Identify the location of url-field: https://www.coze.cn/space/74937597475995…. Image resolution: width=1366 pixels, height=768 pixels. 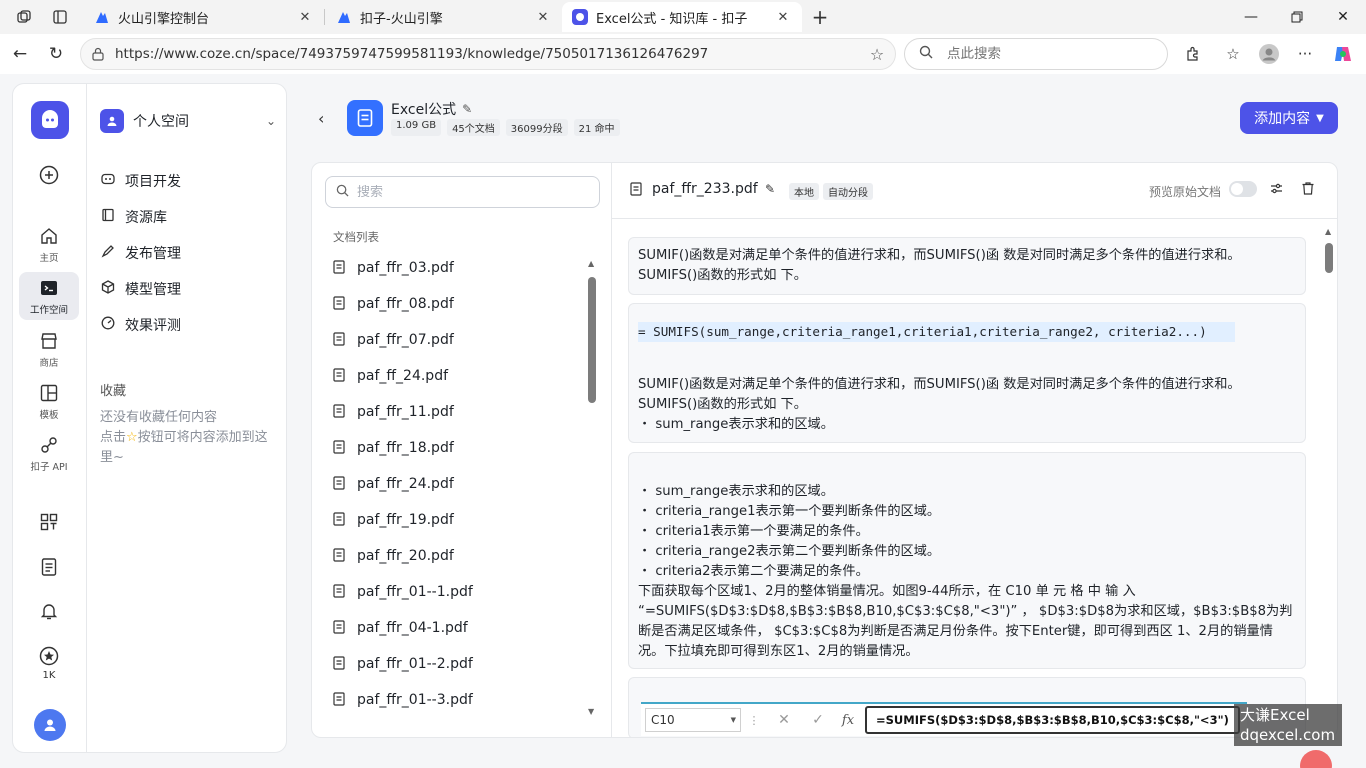
(488, 54).